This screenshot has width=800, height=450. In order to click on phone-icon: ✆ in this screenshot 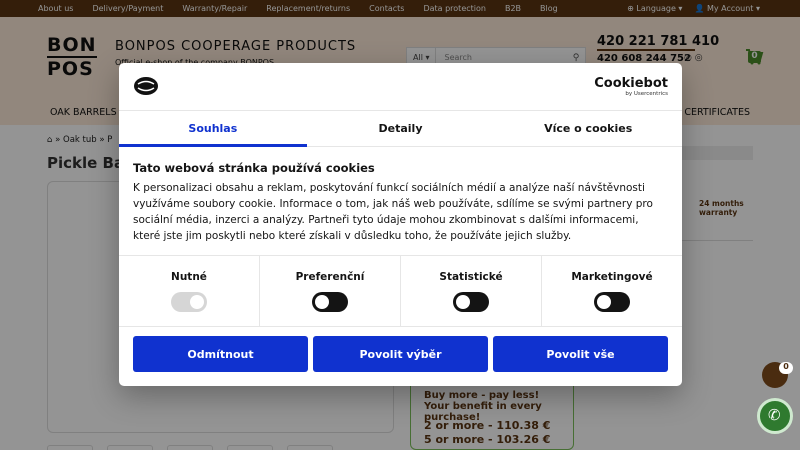, I will do `click(774, 415)`.